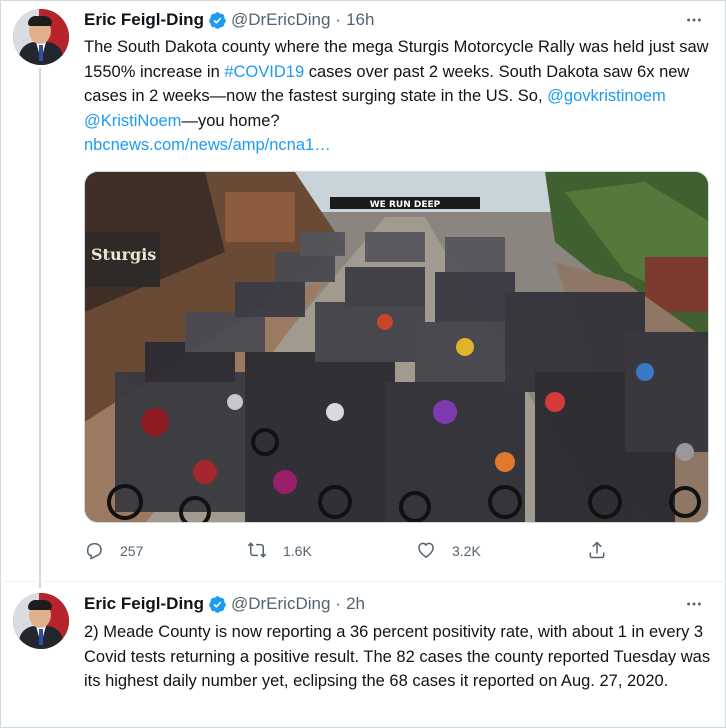  What do you see at coordinates (354, 551) in the screenshot?
I see `tweet-actions: 257 1.6K 3.2K` at bounding box center [354, 551].